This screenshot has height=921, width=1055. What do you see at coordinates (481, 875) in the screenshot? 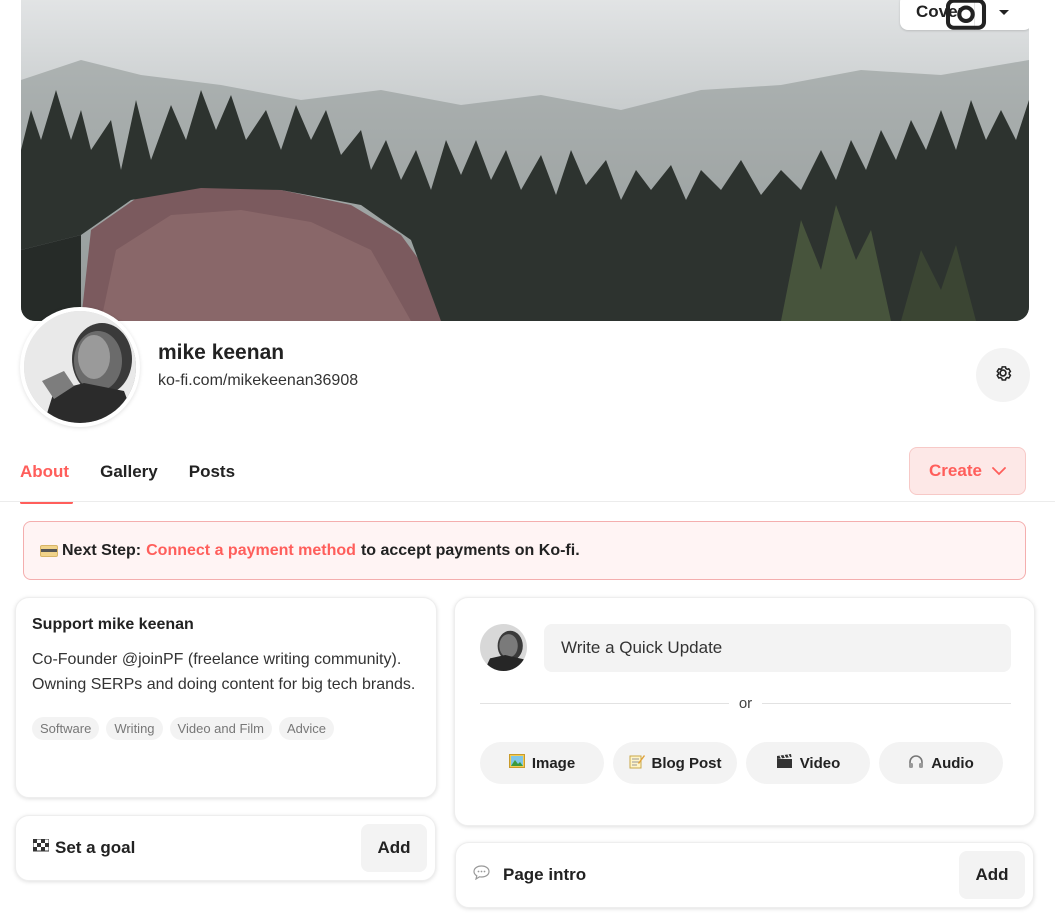
I see `speech-bubble-icon` at bounding box center [481, 875].